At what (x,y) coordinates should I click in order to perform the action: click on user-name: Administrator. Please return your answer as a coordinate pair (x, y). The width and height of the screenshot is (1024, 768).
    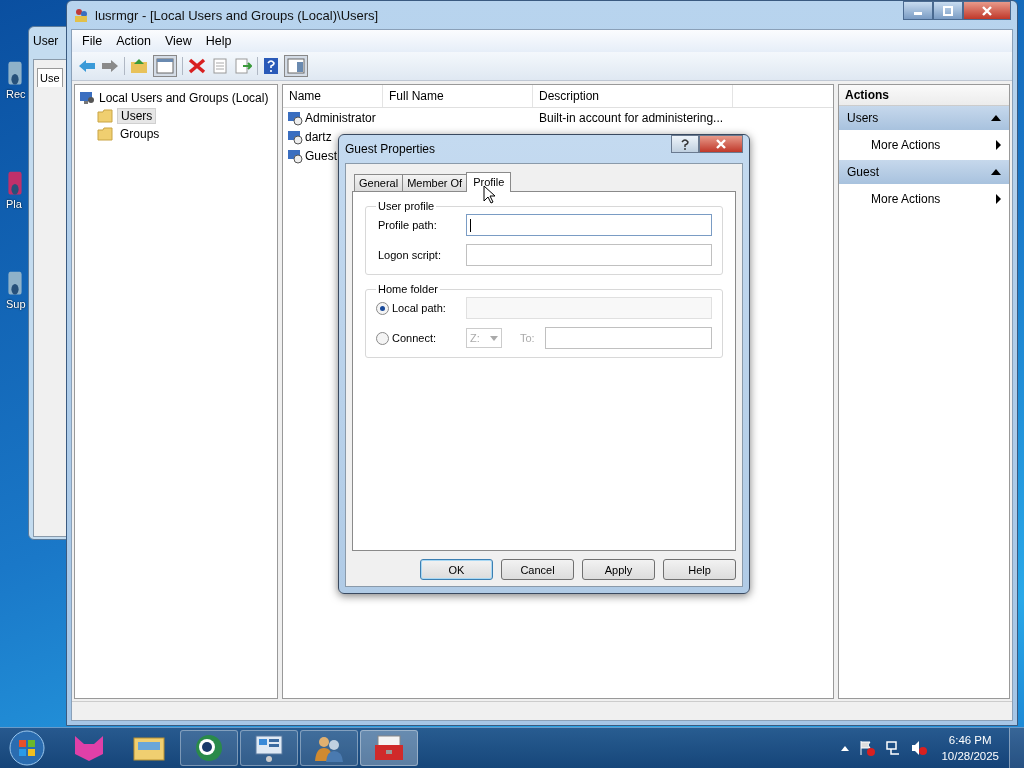
    Looking at the image, I should click on (340, 117).